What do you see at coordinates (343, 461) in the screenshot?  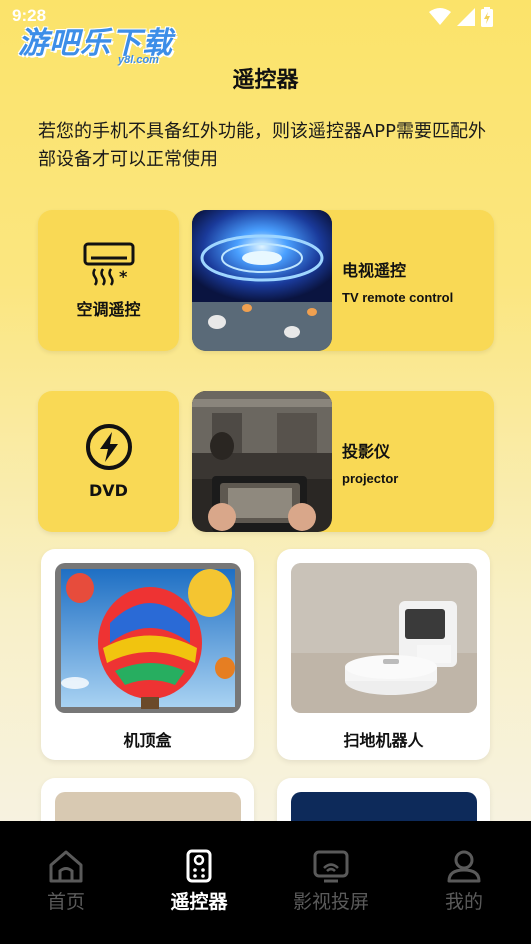 I see `projector-card: 投影仪 projector` at bounding box center [343, 461].